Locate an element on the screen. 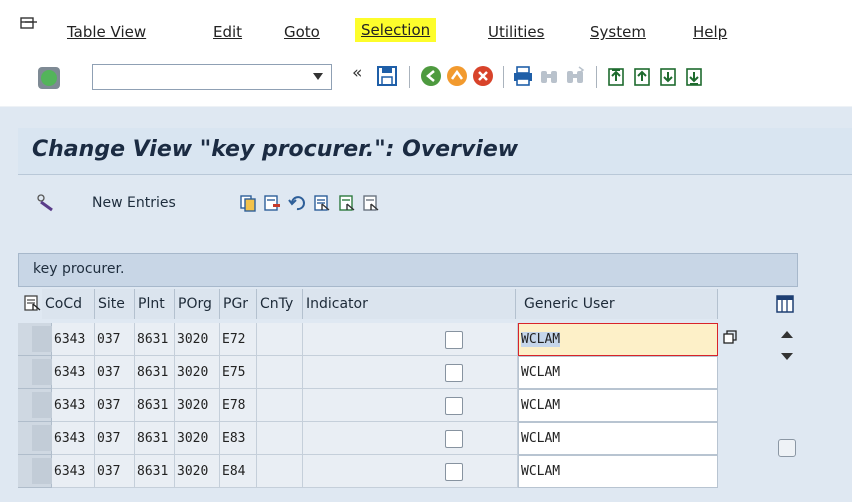 This screenshot has height=502, width=852. exit-icon is located at coordinates (457, 76).